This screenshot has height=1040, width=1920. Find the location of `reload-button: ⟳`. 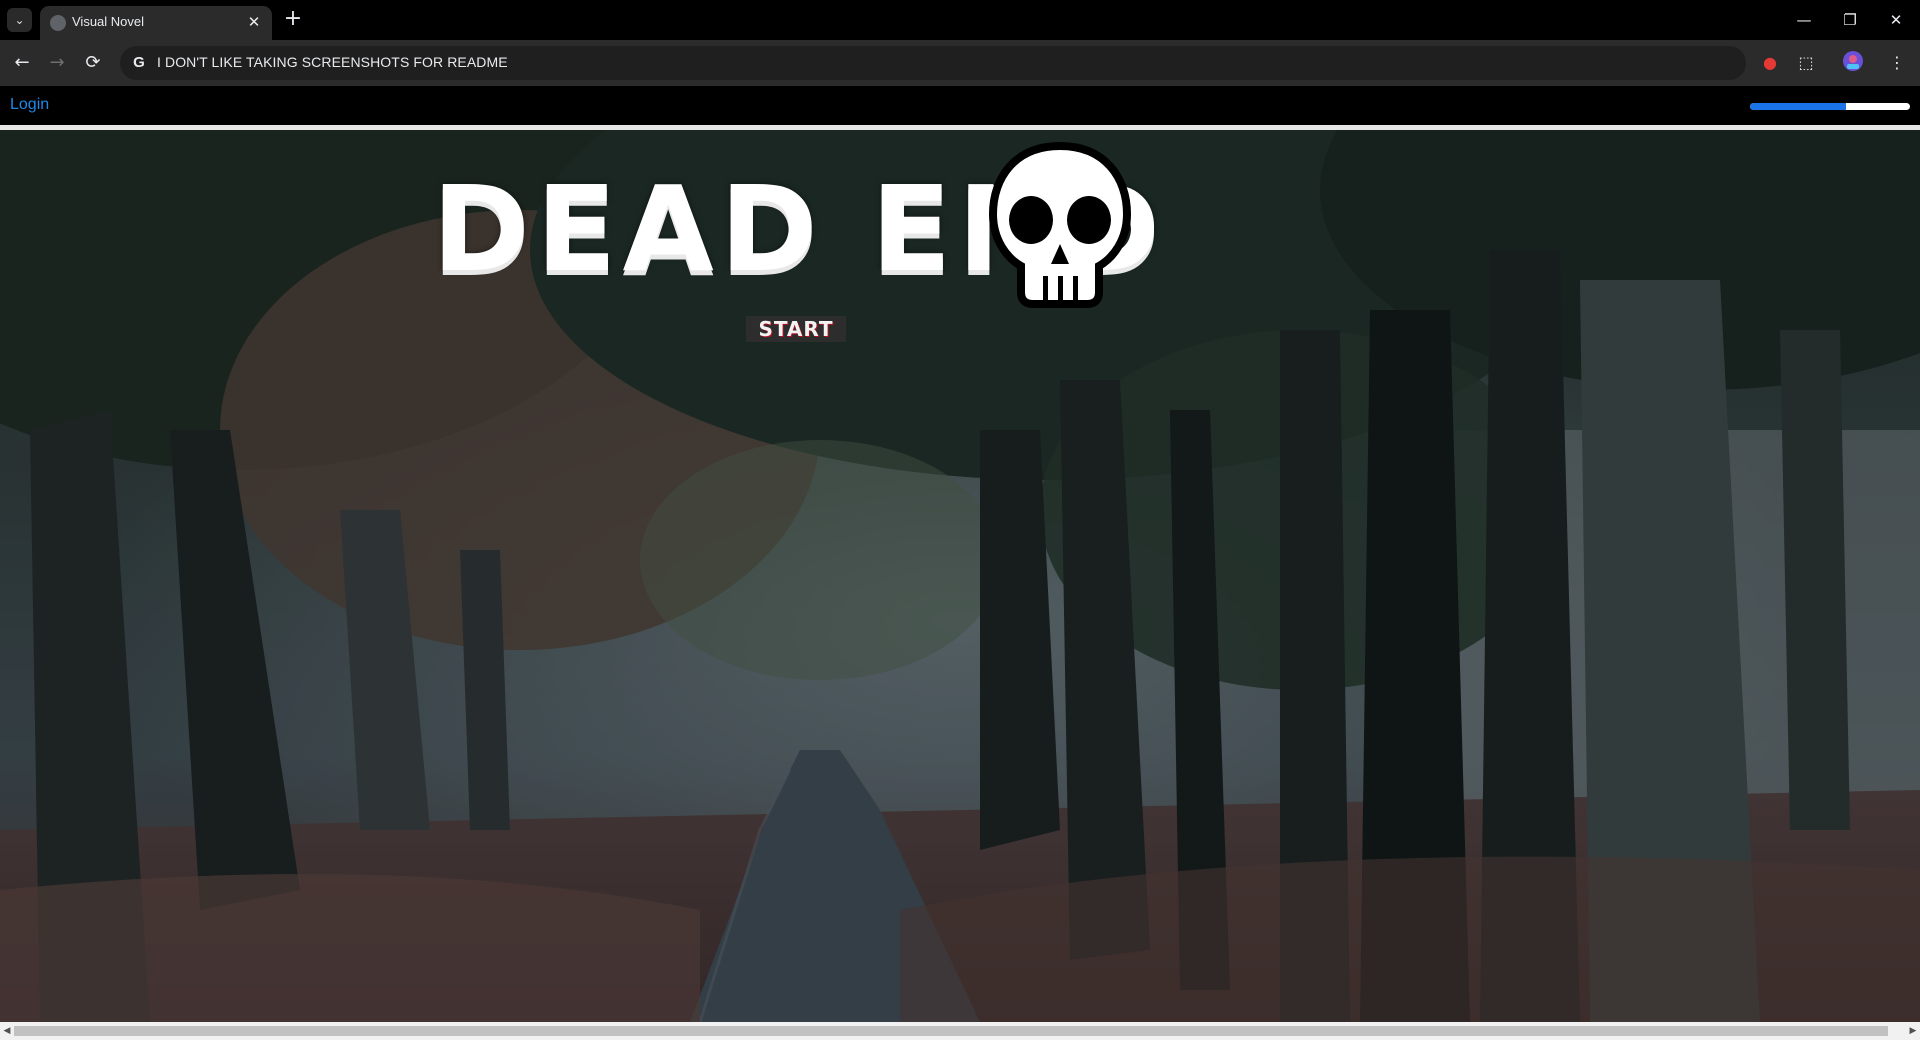

reload-button: ⟳ is located at coordinates (93, 63).